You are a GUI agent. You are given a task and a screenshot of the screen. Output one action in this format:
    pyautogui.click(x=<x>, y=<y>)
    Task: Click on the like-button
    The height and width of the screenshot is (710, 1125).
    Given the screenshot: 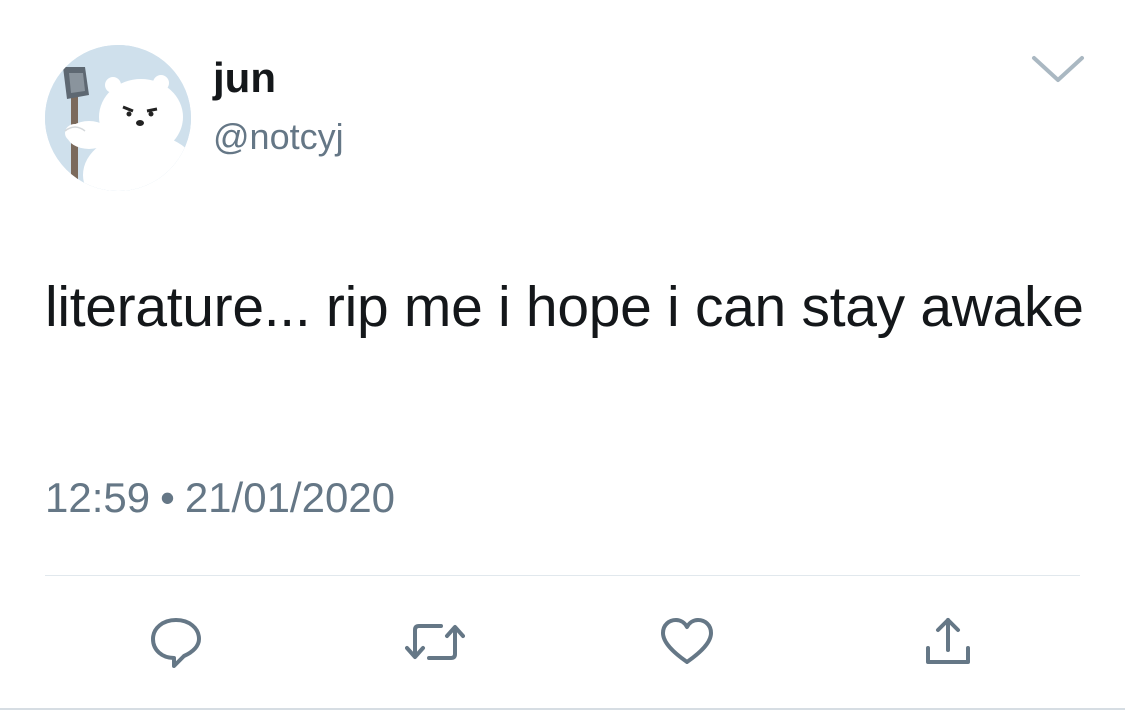 What is the action you would take?
    pyautogui.click(x=687, y=642)
    